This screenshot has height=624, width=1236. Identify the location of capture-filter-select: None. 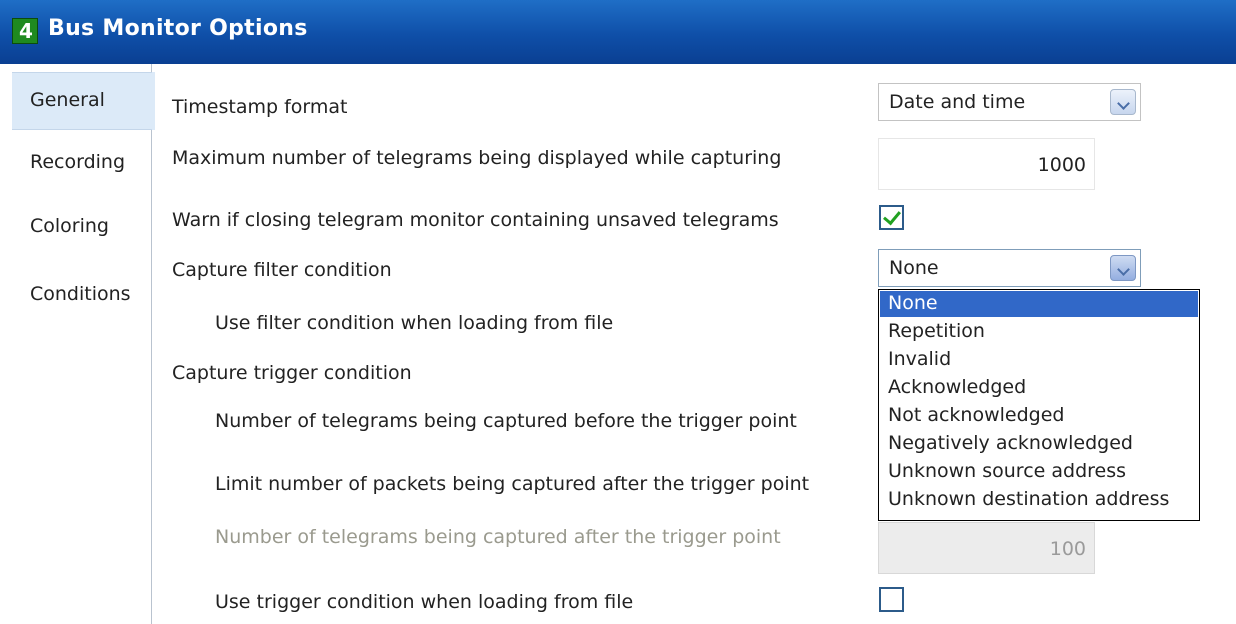
(1009, 268).